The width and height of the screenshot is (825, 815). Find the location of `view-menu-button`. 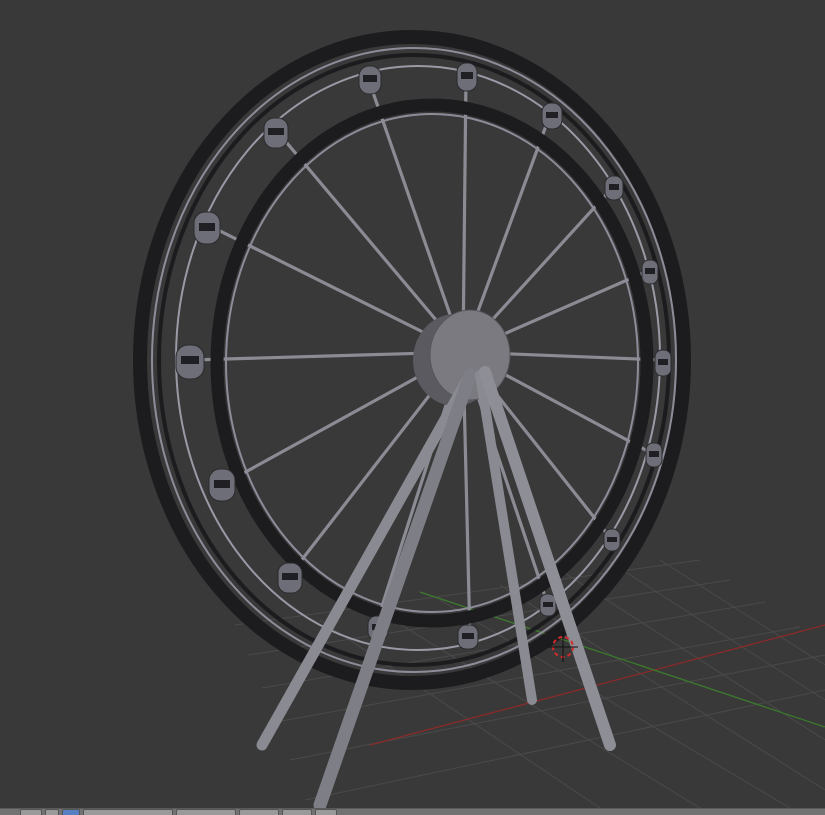

view-menu-button is located at coordinates (31, 812).